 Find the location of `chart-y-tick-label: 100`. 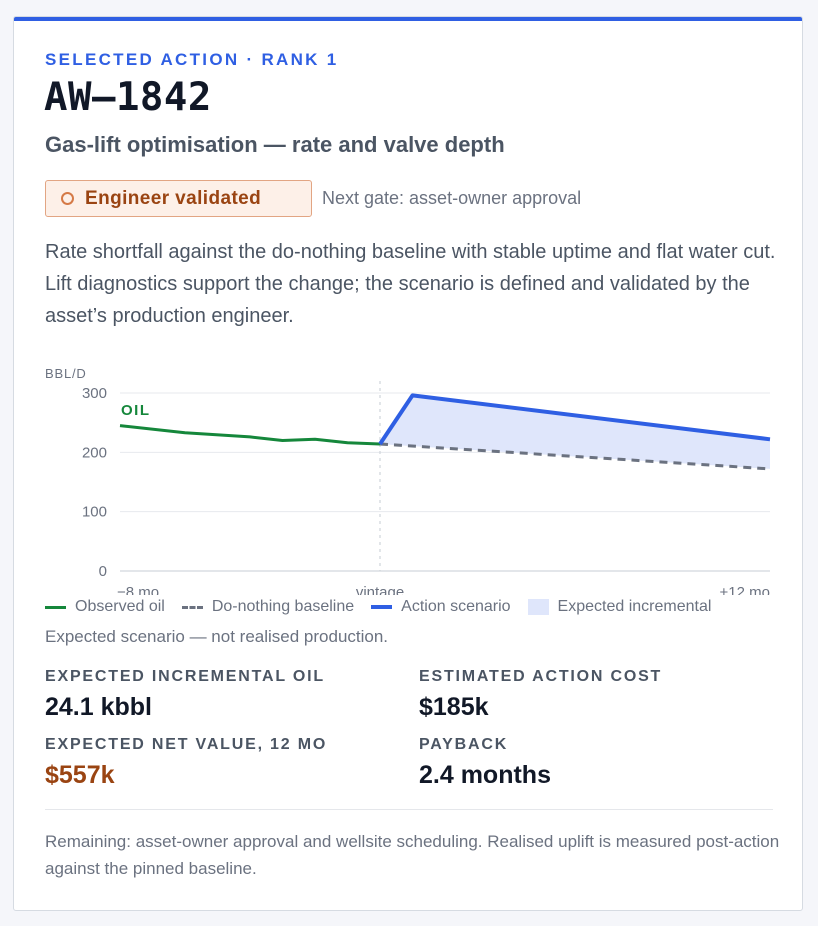

chart-y-tick-label: 100 is located at coordinates (94, 512).